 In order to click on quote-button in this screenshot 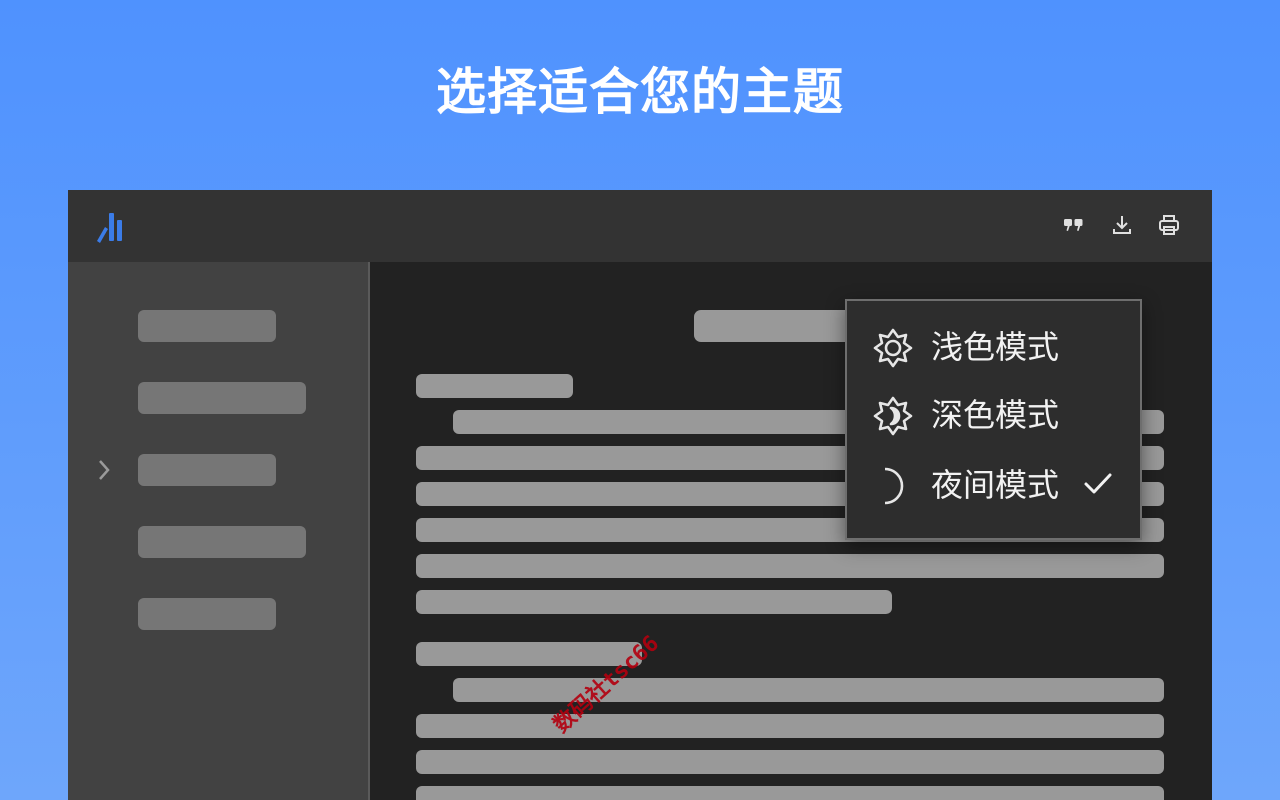, I will do `click(1074, 225)`.